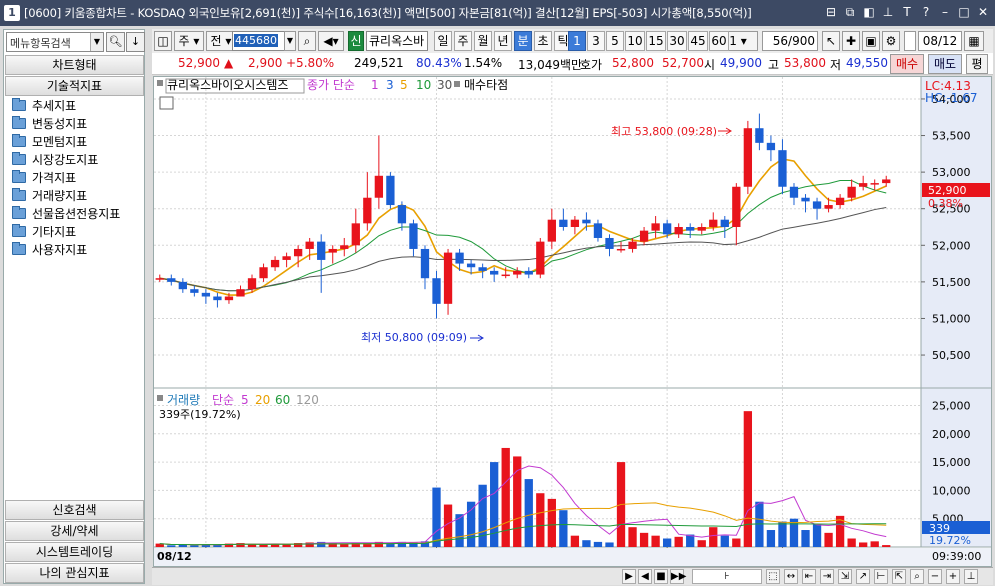 The image size is (995, 586). What do you see at coordinates (76, 231) in the screenshot?
I see `tree-item-other: 기타지표` at bounding box center [76, 231].